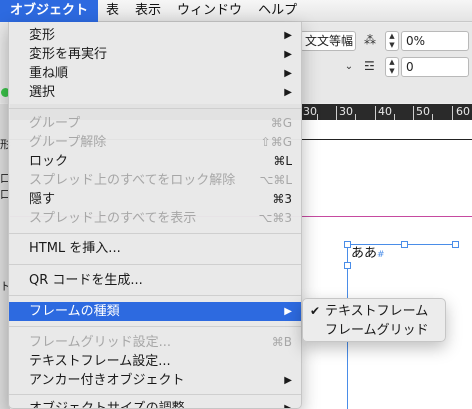 This screenshot has height=409, width=472. Describe the element at coordinates (374, 311) in the screenshot. I see `submenu-item-text-frame: ✔ テキストフレーム` at that location.